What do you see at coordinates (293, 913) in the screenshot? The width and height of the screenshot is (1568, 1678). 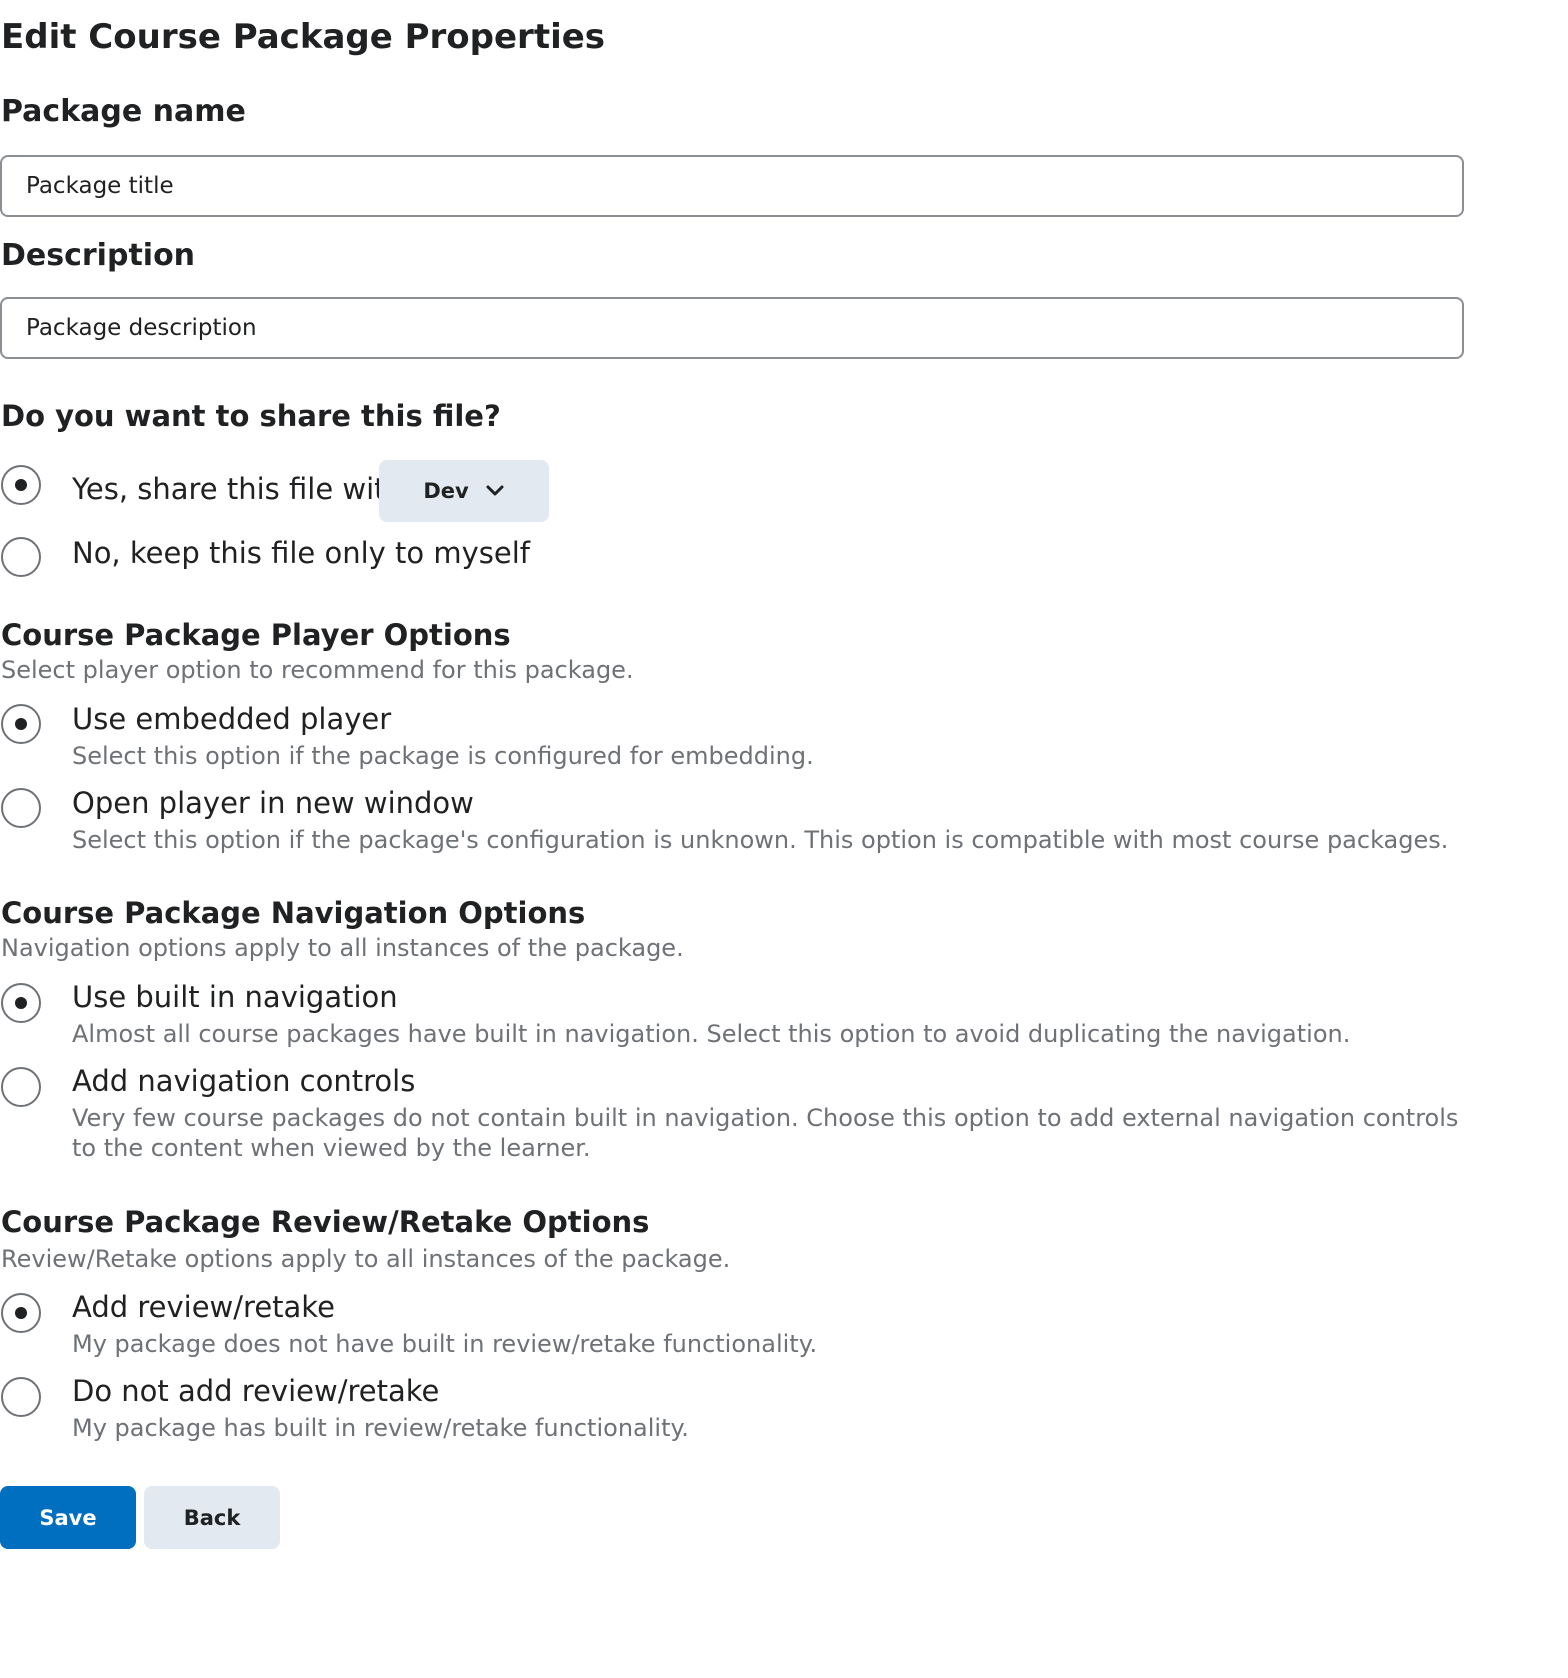 I see `navigation-options-heading: Course Package Navigation Options` at bounding box center [293, 913].